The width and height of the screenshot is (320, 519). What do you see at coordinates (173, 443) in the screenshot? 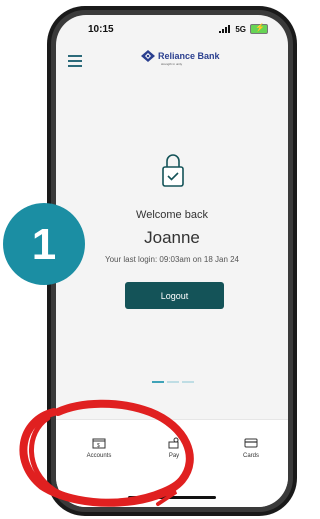
I see `pay-icon` at bounding box center [173, 443].